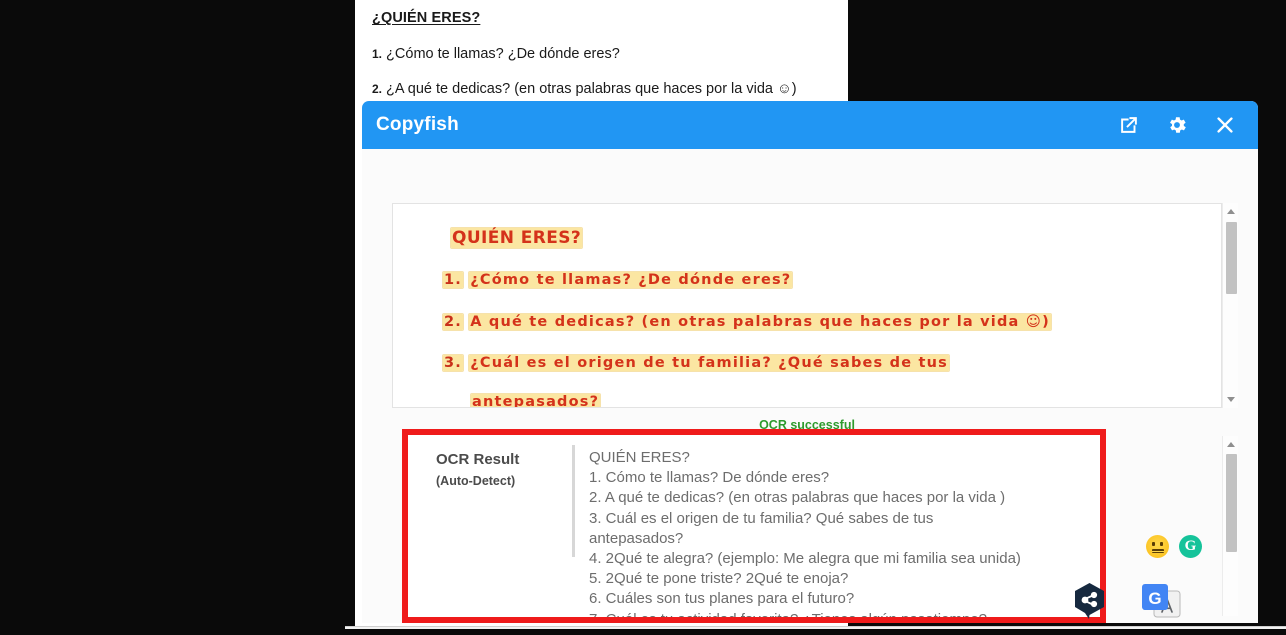  Describe the element at coordinates (1129, 125) in the screenshot. I see `external-link-icon` at that location.